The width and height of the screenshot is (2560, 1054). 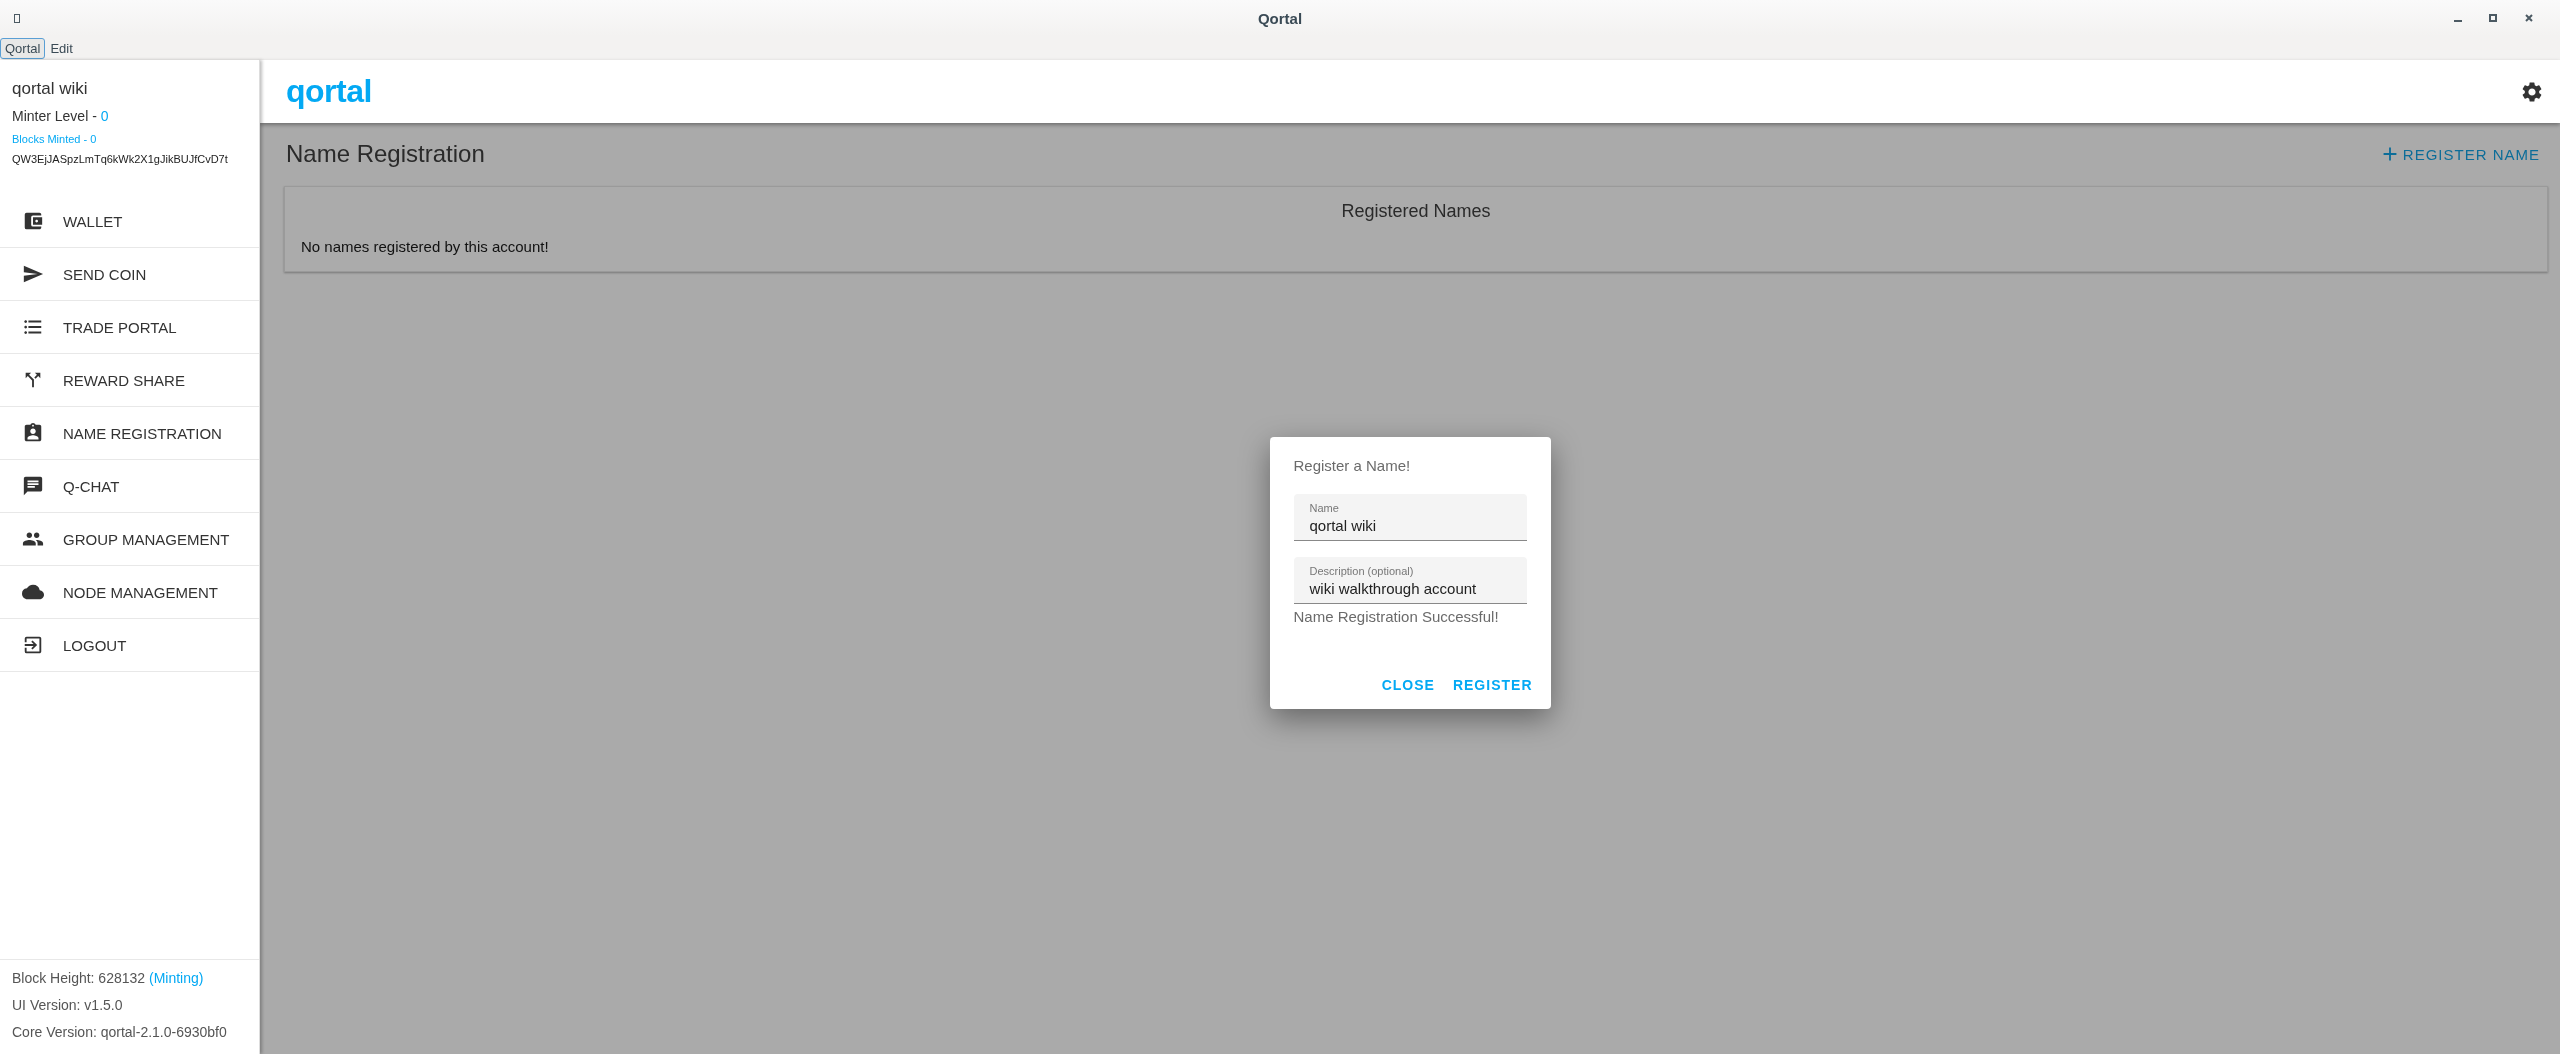 What do you see at coordinates (61, 48) in the screenshot?
I see `menu-item: Edit` at bounding box center [61, 48].